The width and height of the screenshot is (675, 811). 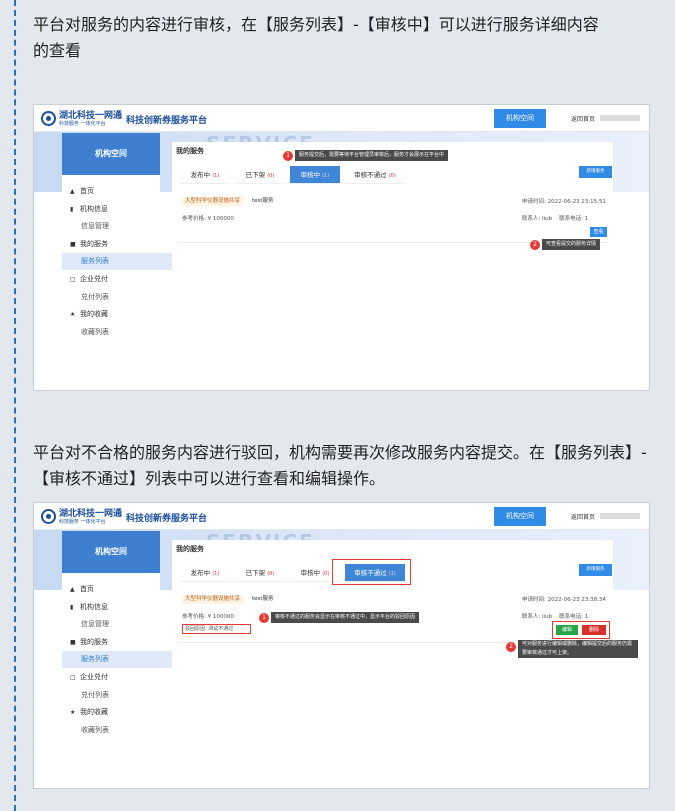 What do you see at coordinates (264, 618) in the screenshot?
I see `callout-badge-1: 1` at bounding box center [264, 618].